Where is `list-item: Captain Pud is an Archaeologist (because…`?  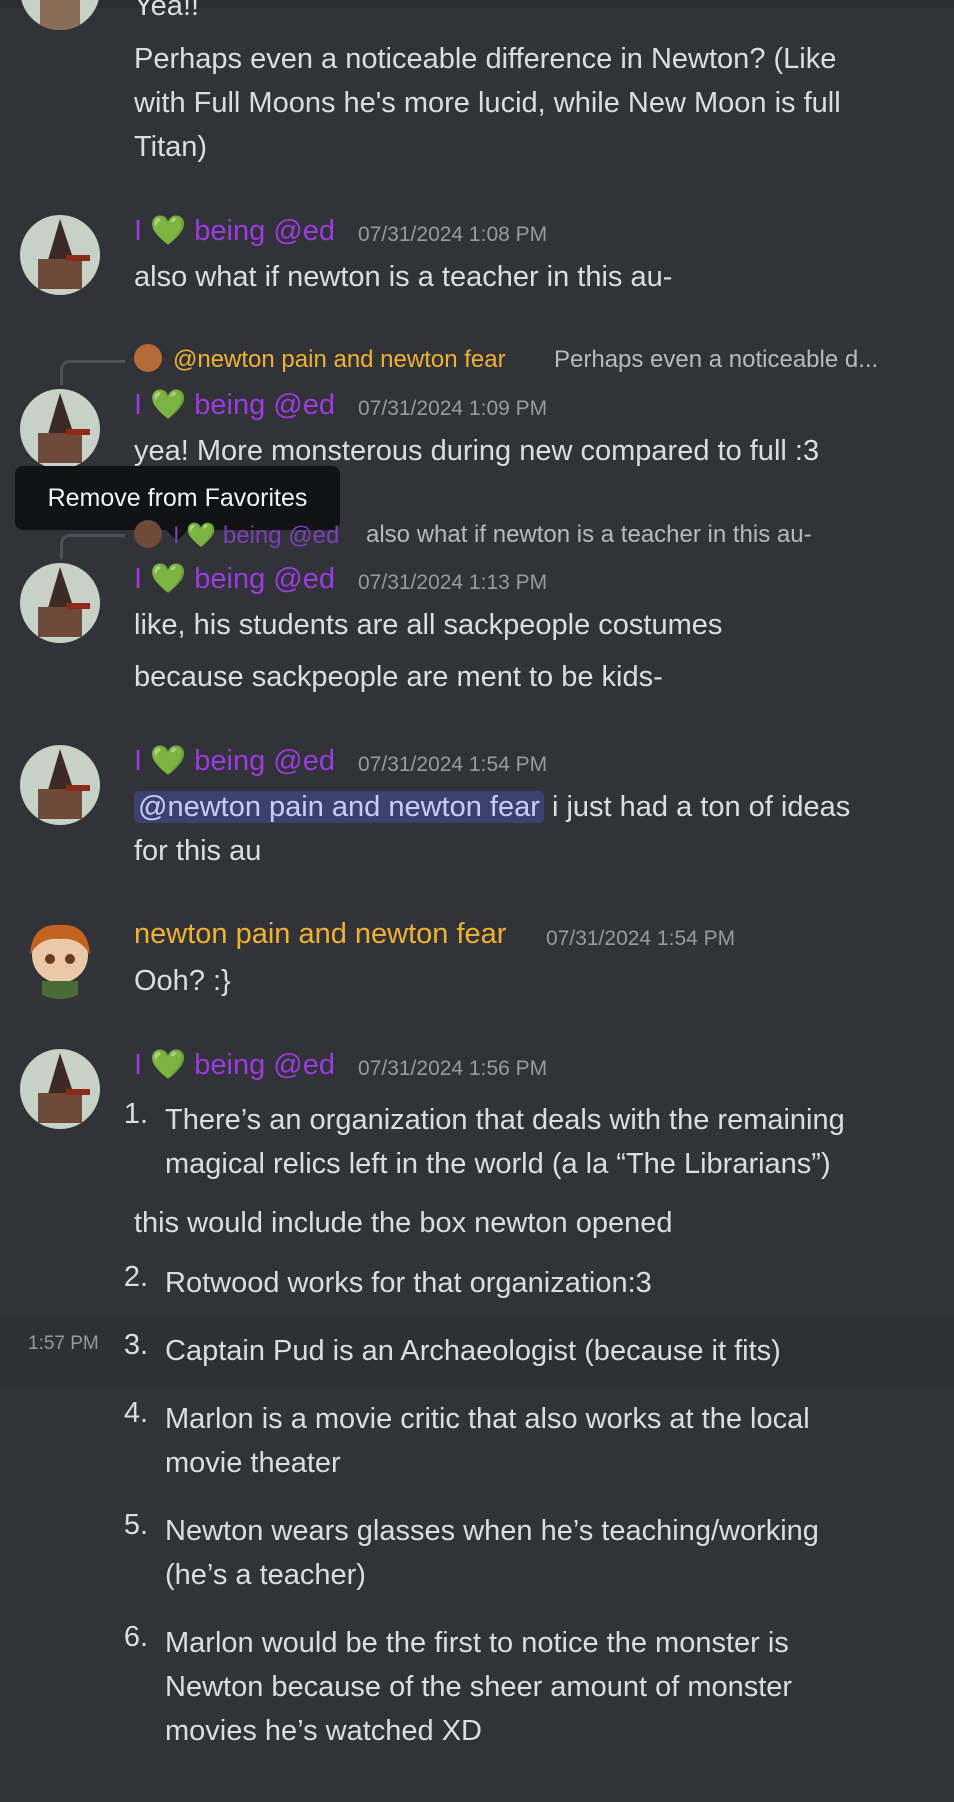 list-item: Captain Pud is an Archaeologist (because… is located at coordinates (473, 1351).